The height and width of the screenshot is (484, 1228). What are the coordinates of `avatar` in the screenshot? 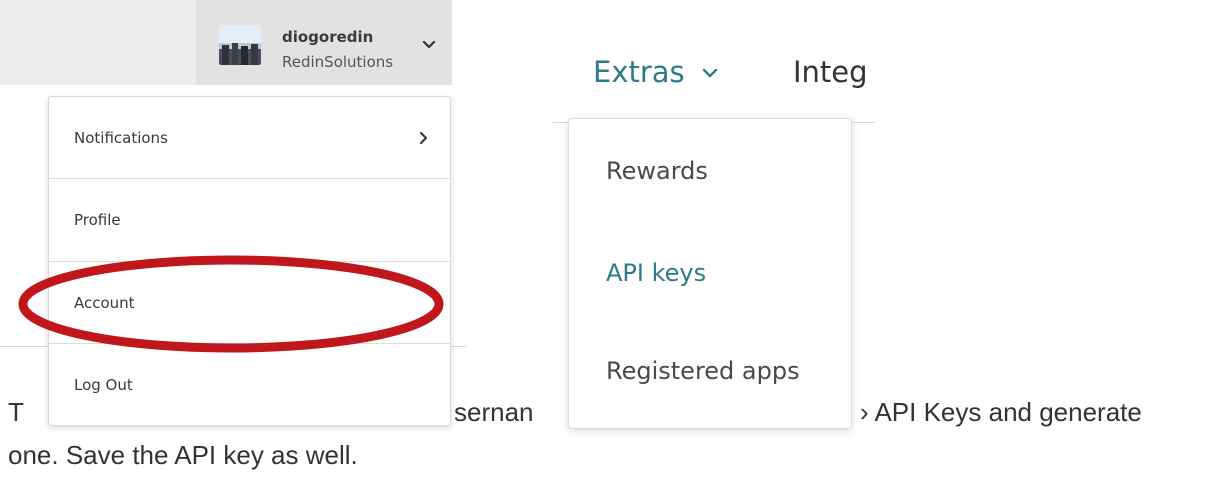 It's located at (240, 45).